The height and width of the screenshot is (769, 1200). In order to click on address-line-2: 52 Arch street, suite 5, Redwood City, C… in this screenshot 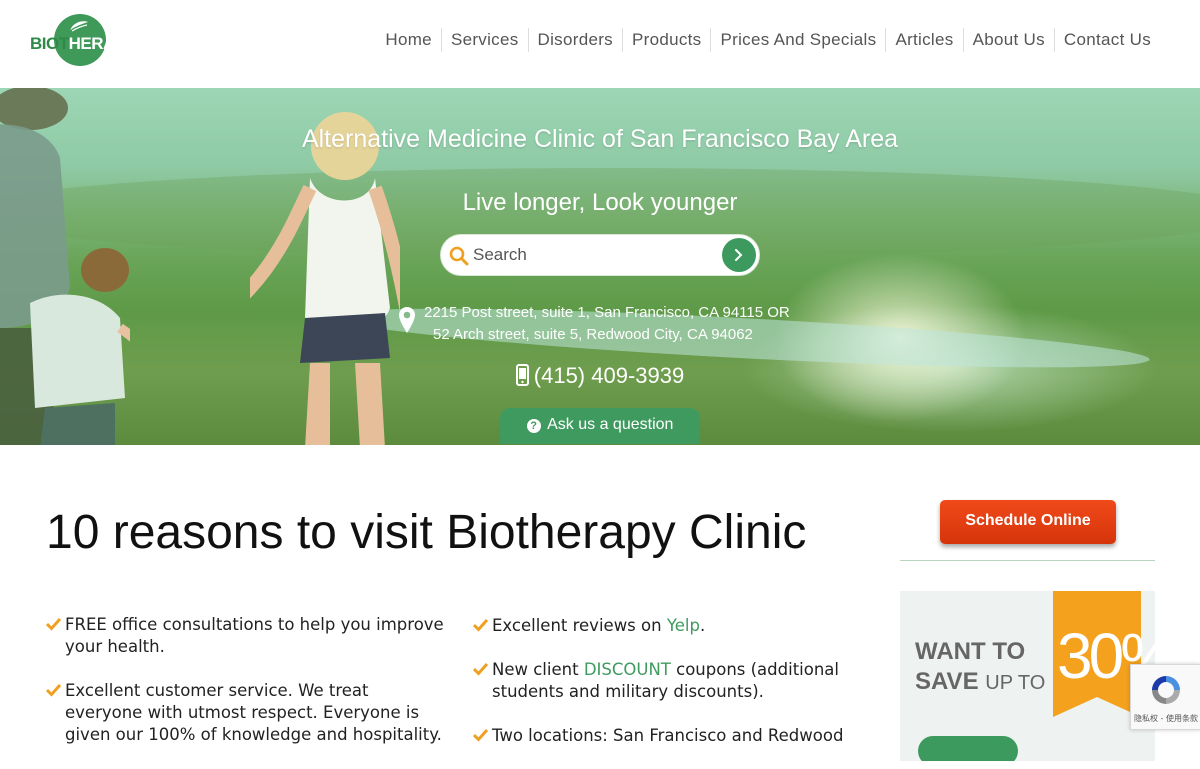, I will do `click(593, 334)`.